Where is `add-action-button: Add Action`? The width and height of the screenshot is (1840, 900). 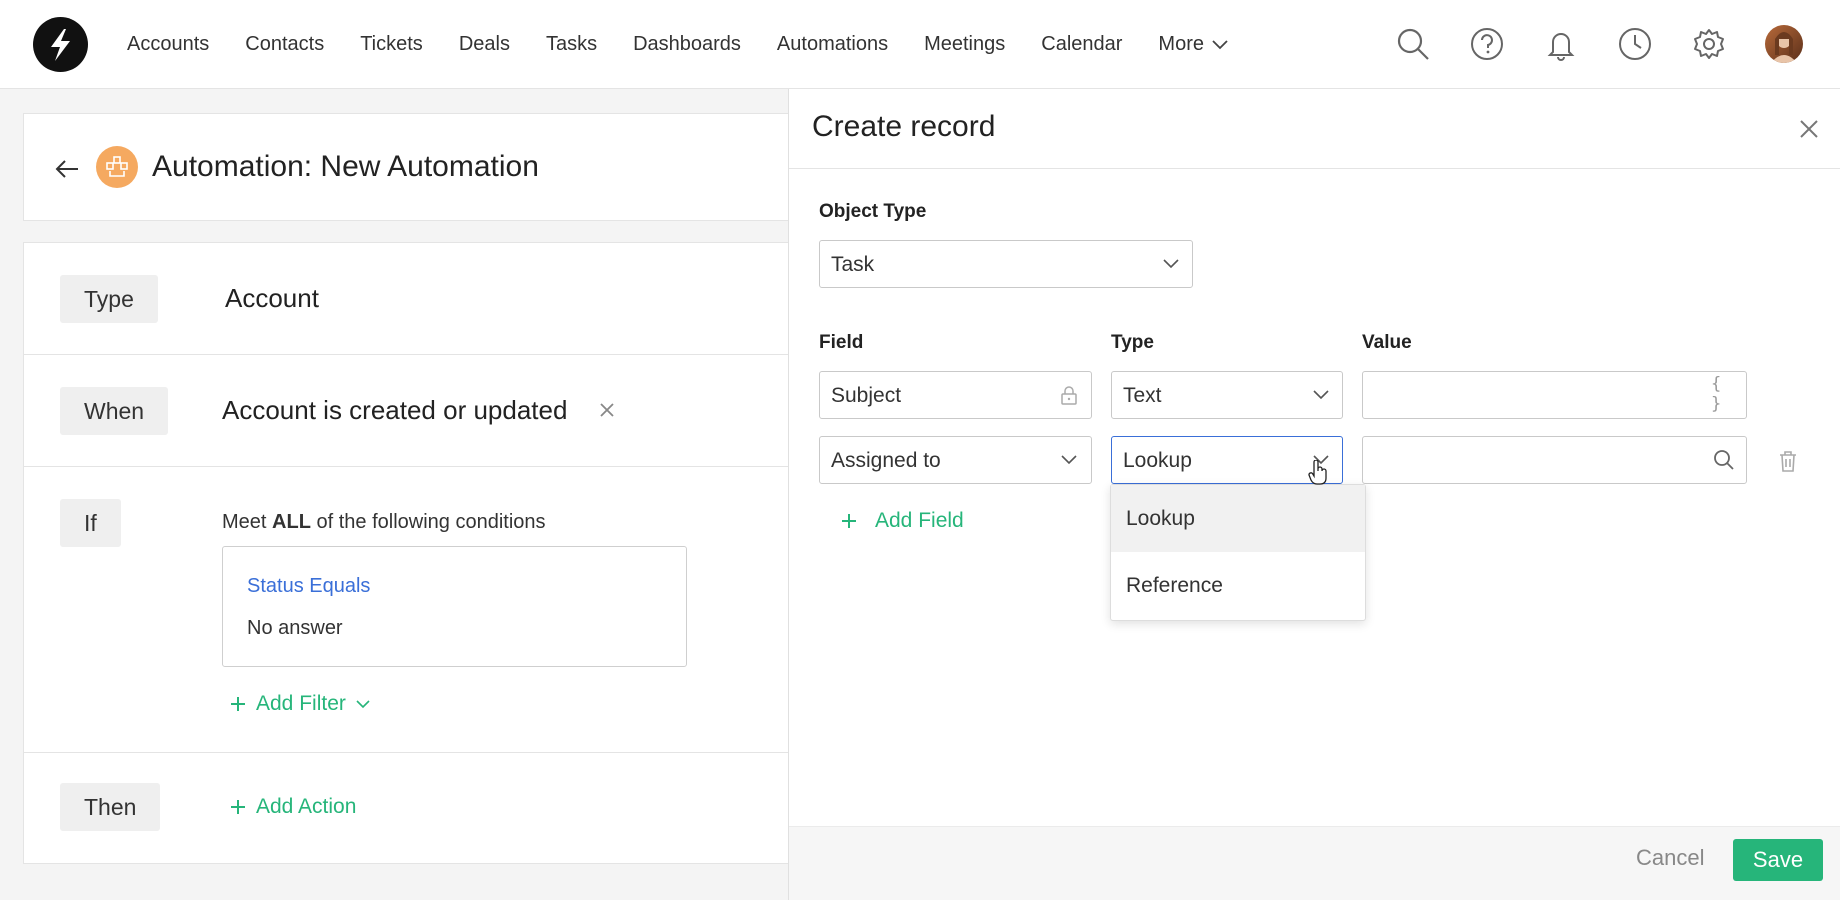 add-action-button: Add Action is located at coordinates (293, 807).